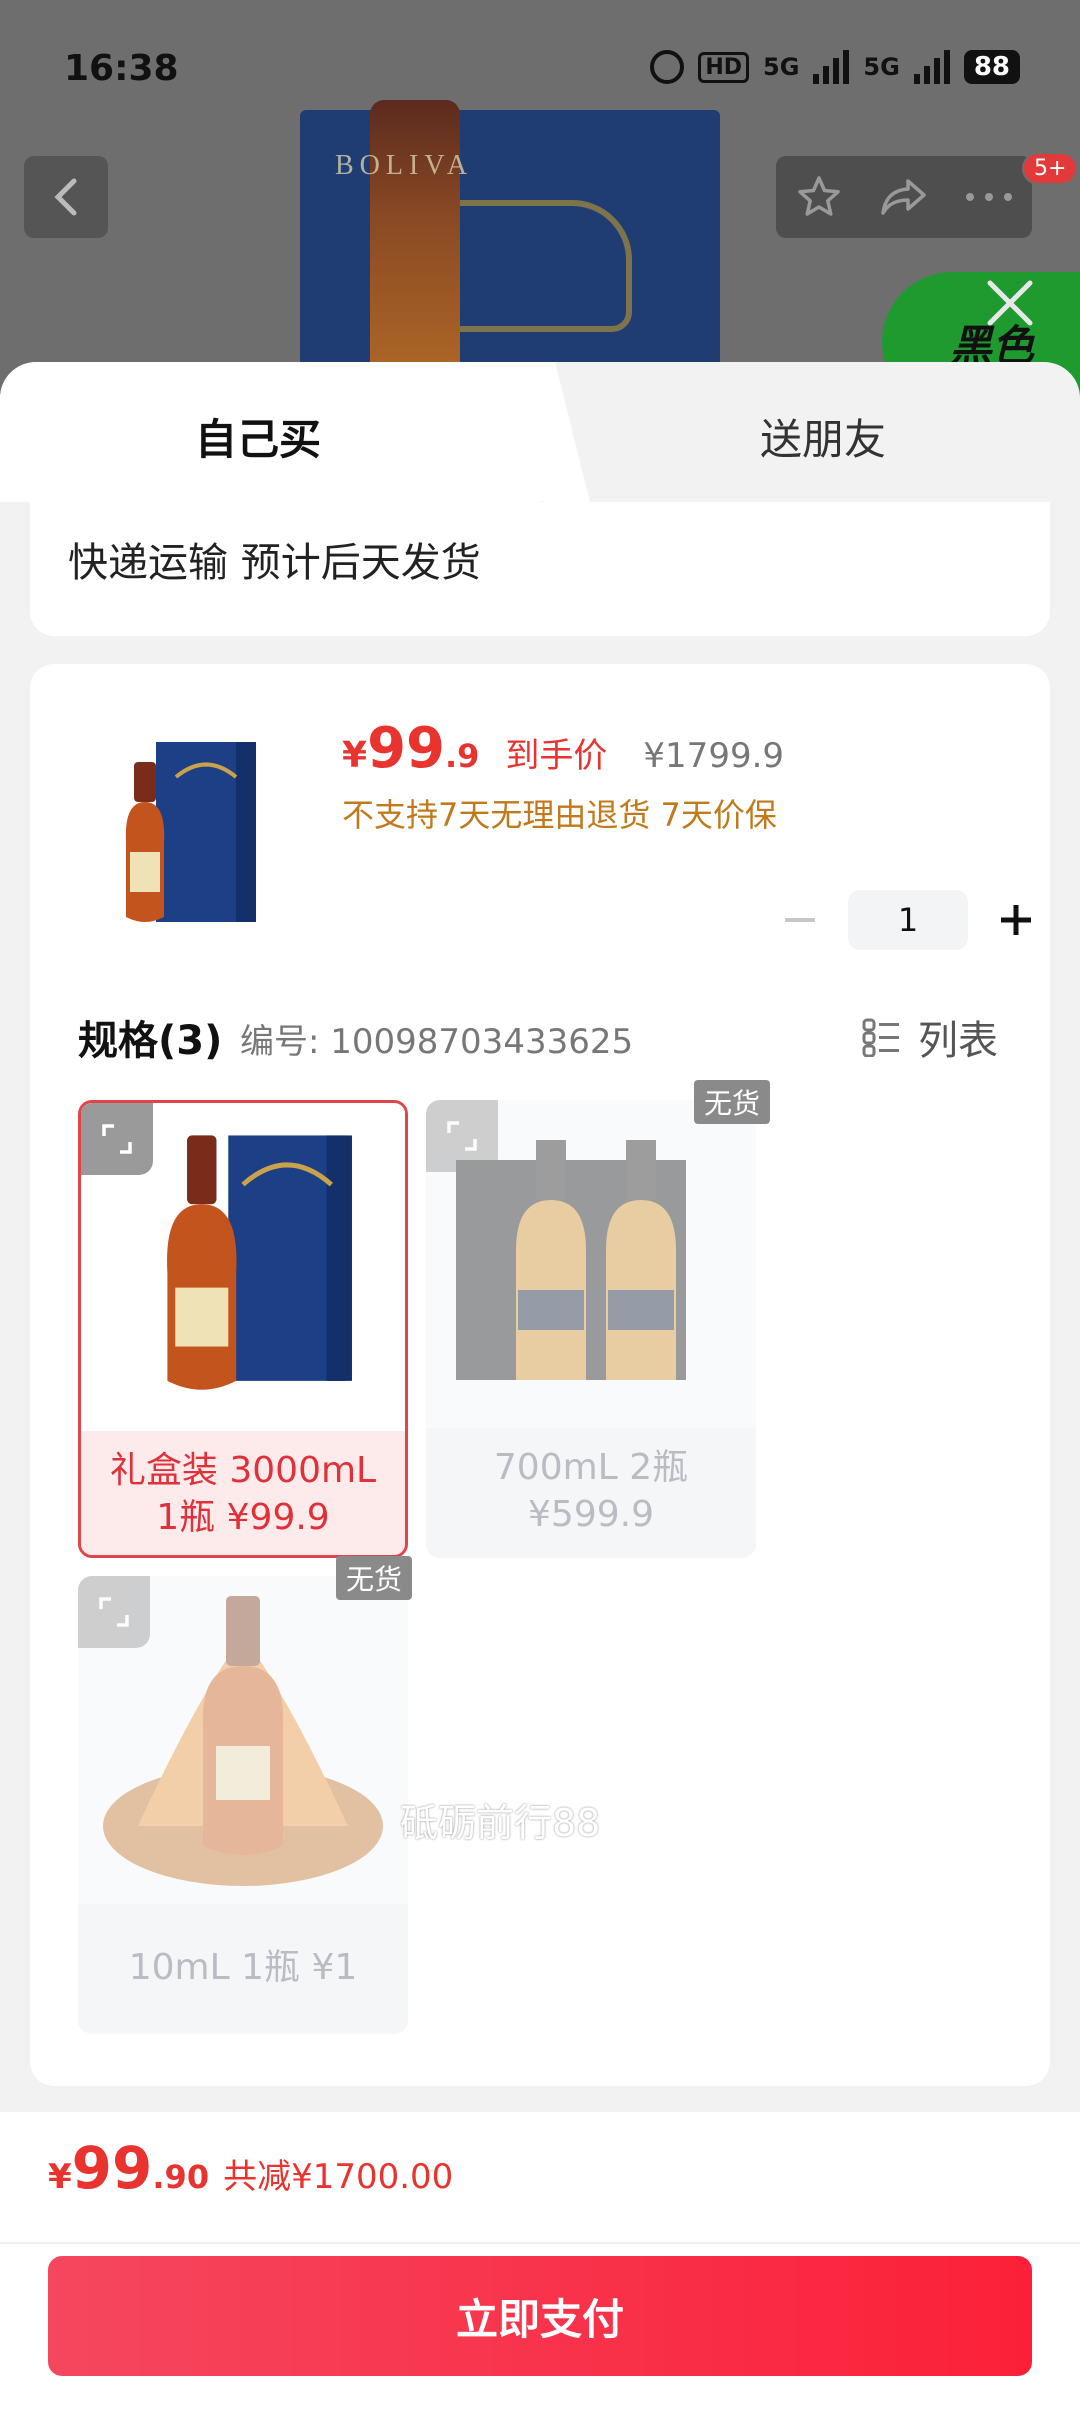 The height and width of the screenshot is (2412, 1080). I want to click on star-icon, so click(818, 196).